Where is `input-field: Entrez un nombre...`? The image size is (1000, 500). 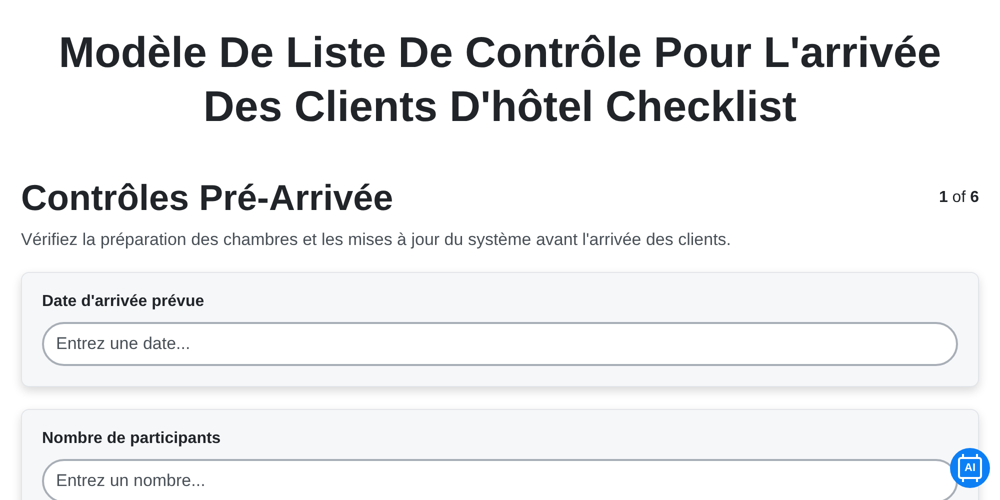 input-field: Entrez un nombre... is located at coordinates (500, 479).